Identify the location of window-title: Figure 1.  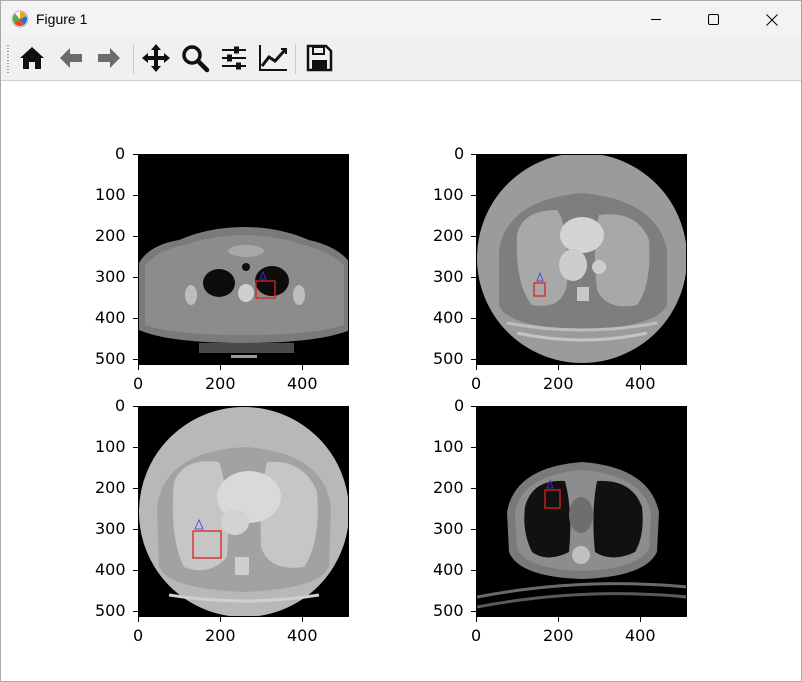
(62, 19).